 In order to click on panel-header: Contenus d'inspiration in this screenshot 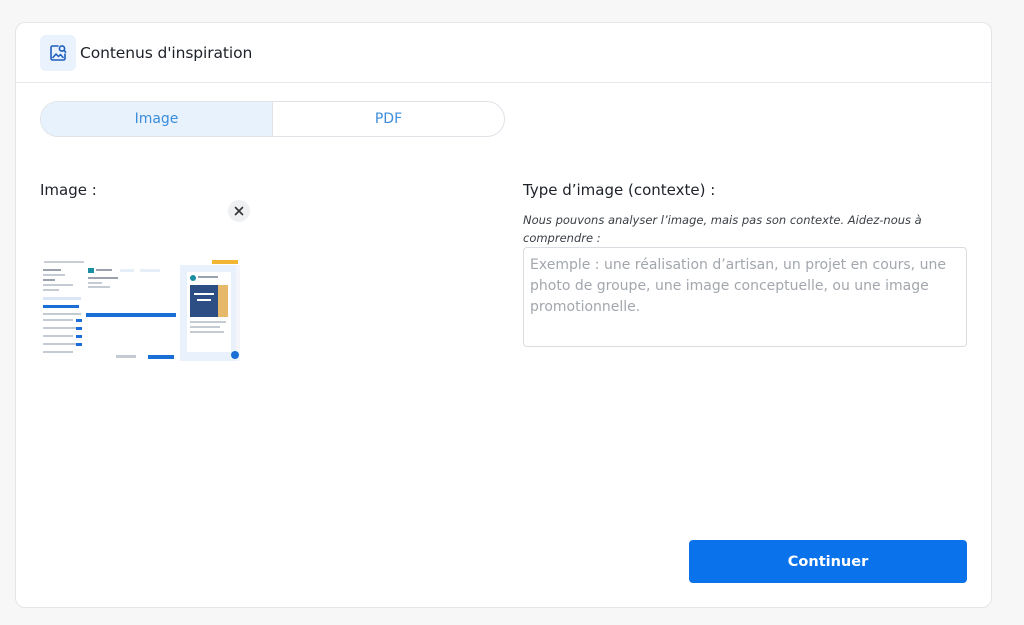, I will do `click(503, 53)`.